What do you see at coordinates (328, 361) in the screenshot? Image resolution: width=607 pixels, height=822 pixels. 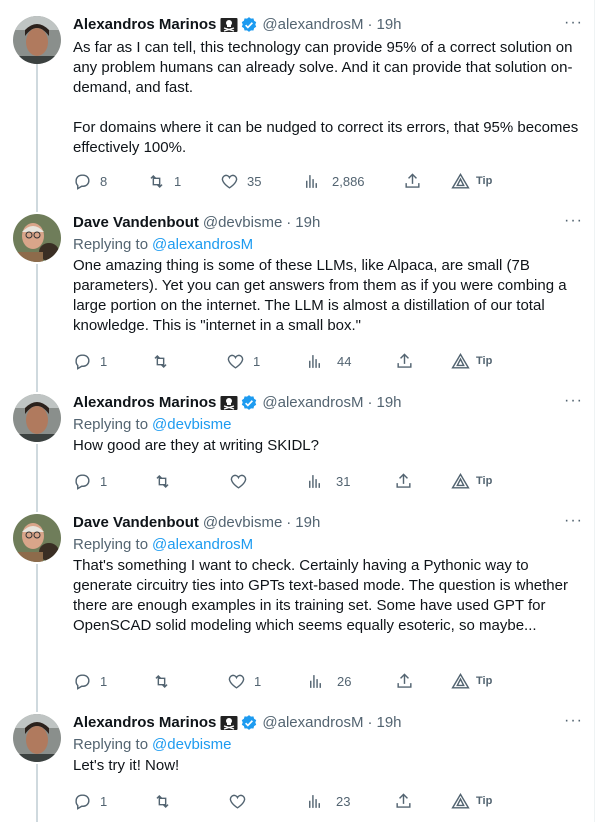 I see `views-button: 44` at bounding box center [328, 361].